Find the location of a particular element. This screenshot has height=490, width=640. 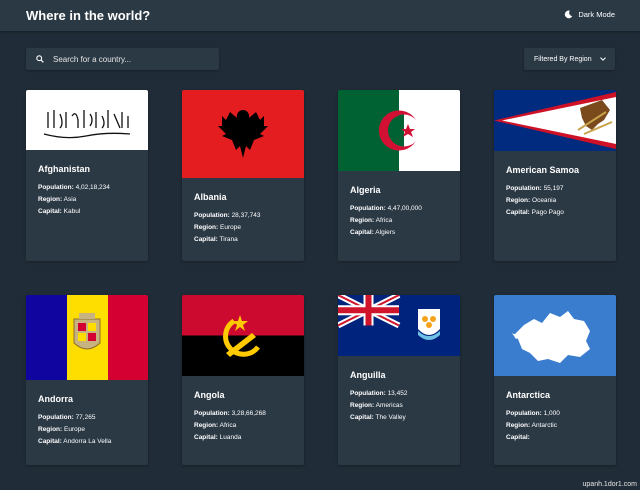

country-name: American Samoa is located at coordinates (543, 170).